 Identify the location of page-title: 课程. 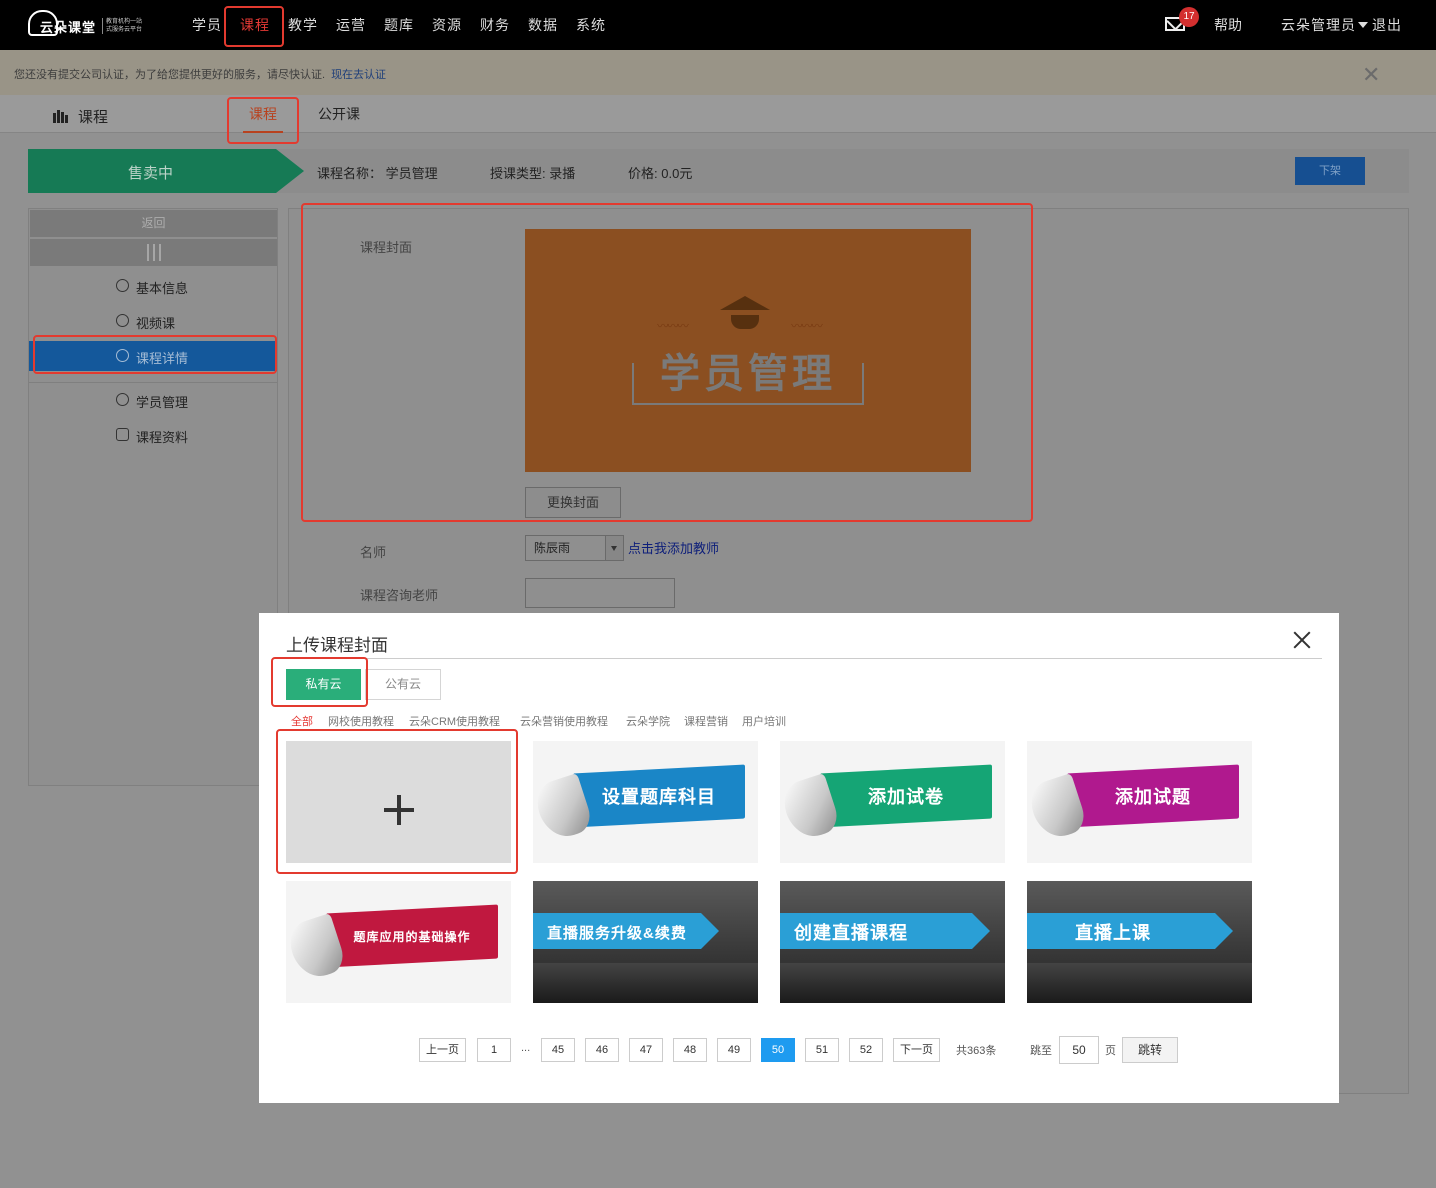
(93, 117).